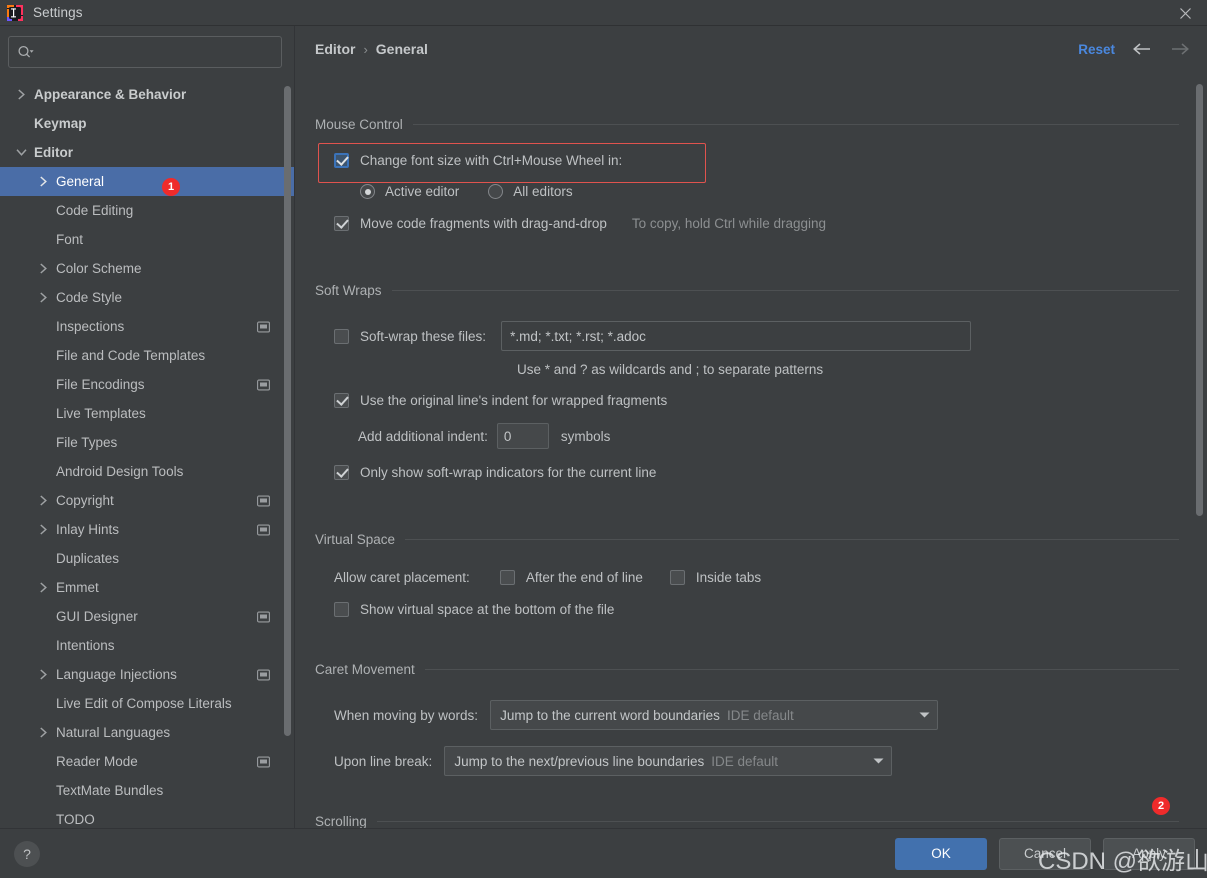 This screenshot has height=878, width=1207. Describe the element at coordinates (70, 239) in the screenshot. I see `sidebar-item-label: Font` at that location.